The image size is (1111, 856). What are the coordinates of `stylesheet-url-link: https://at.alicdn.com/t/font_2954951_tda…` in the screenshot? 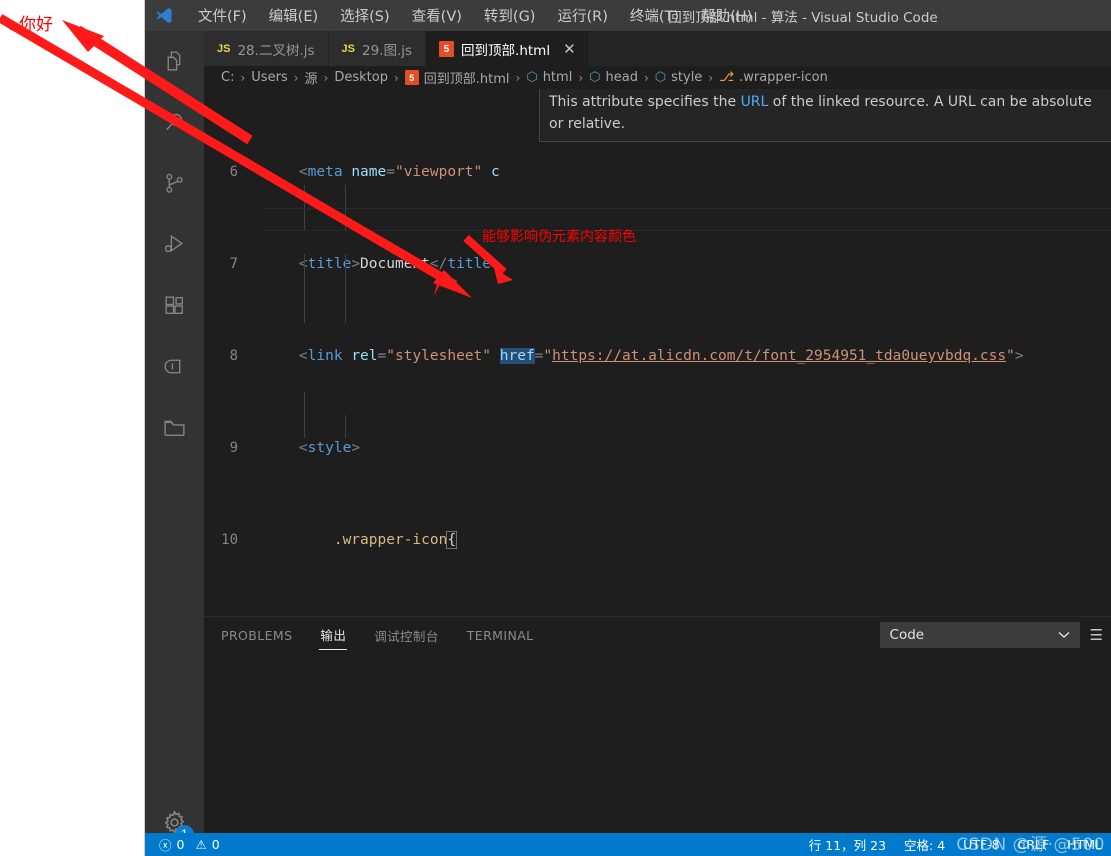 It's located at (779, 356).